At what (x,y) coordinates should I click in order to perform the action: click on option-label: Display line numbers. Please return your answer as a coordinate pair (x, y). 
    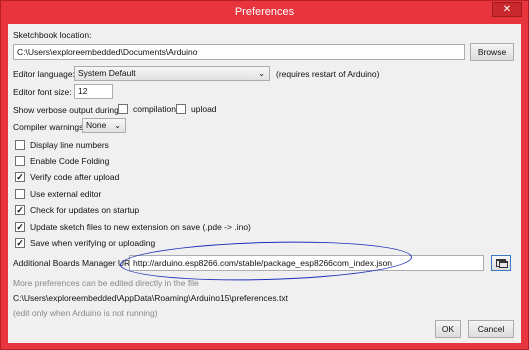
    Looking at the image, I should click on (69, 145).